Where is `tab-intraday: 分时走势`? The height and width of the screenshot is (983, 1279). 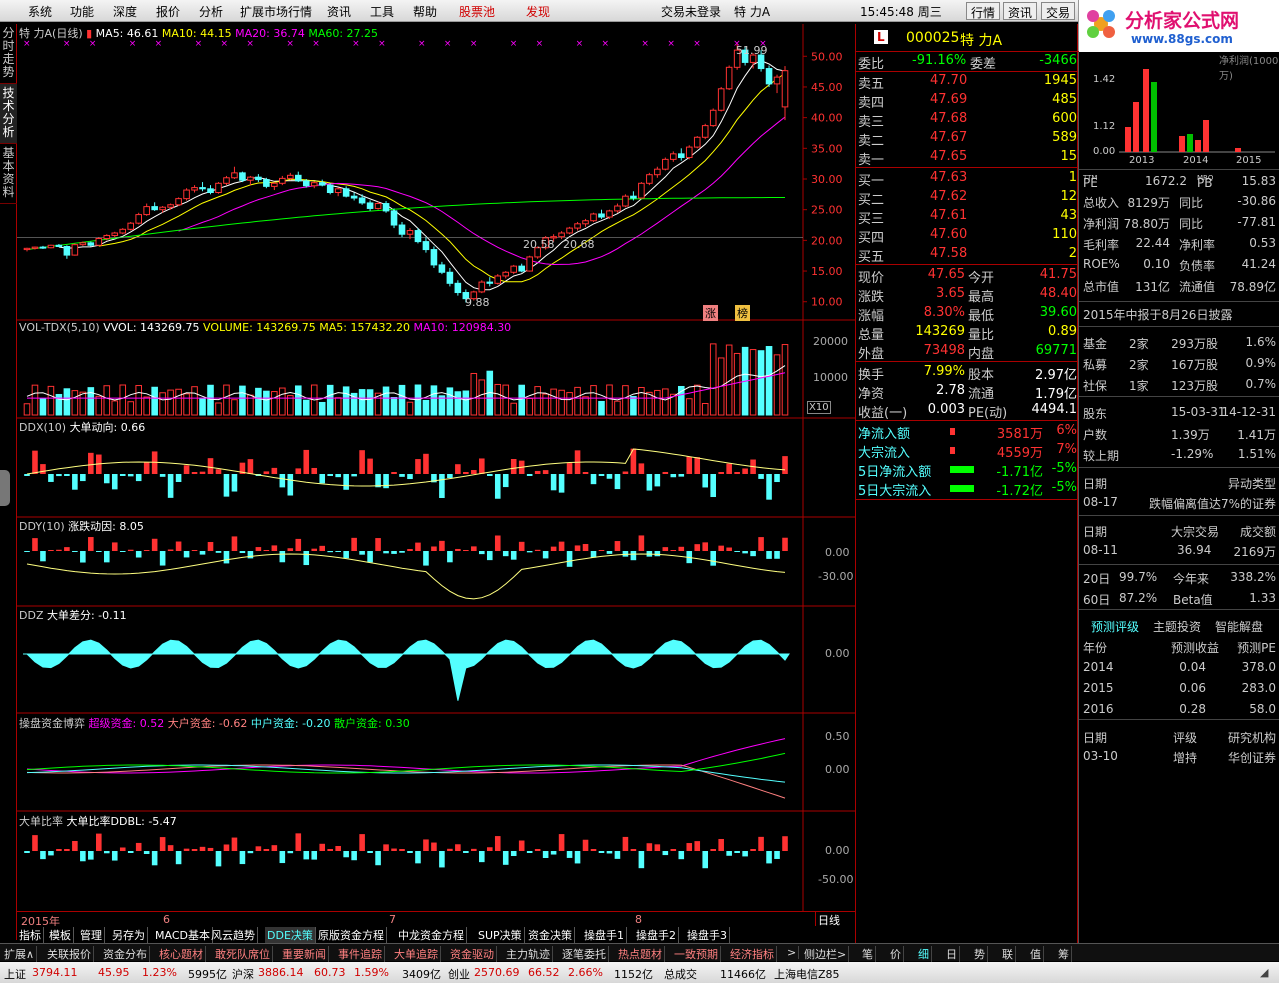 tab-intraday: 分时走势 is located at coordinates (8, 54).